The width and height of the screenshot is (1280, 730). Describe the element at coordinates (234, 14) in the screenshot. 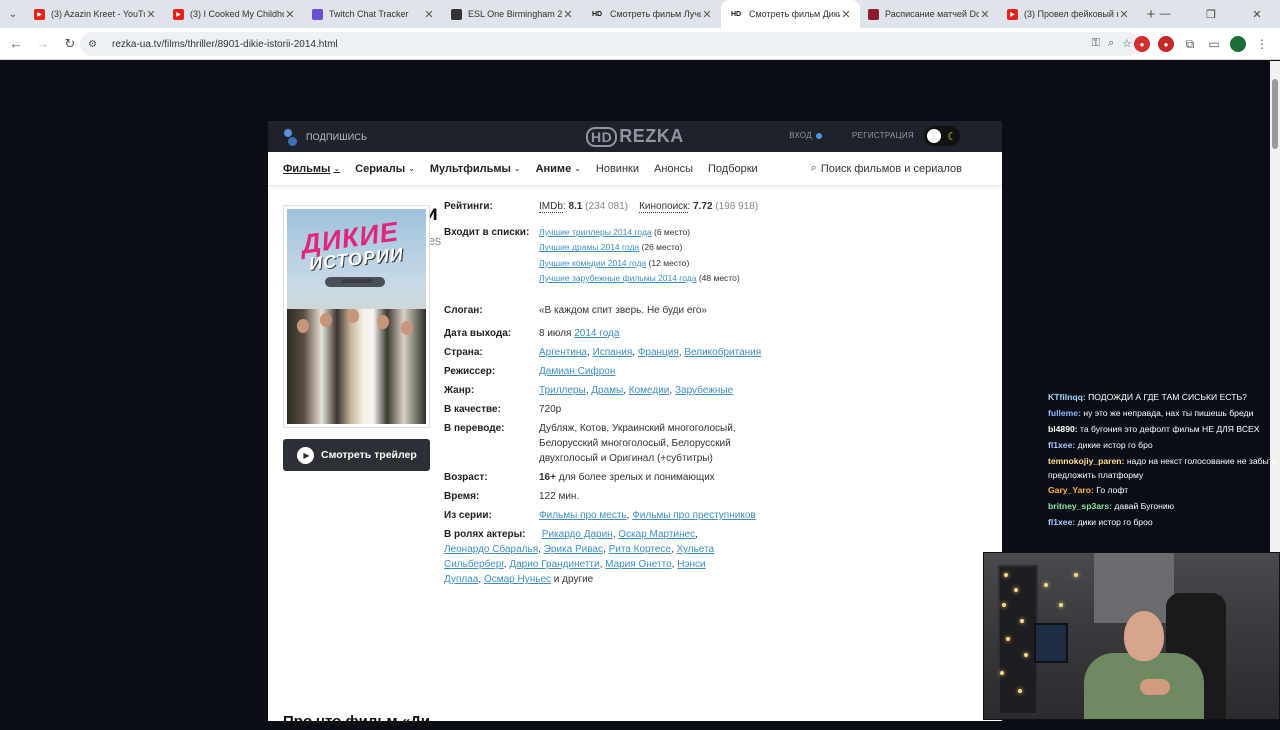

I see `browser-tab: ▶ (3) I Cooked My Childhood✕` at that location.